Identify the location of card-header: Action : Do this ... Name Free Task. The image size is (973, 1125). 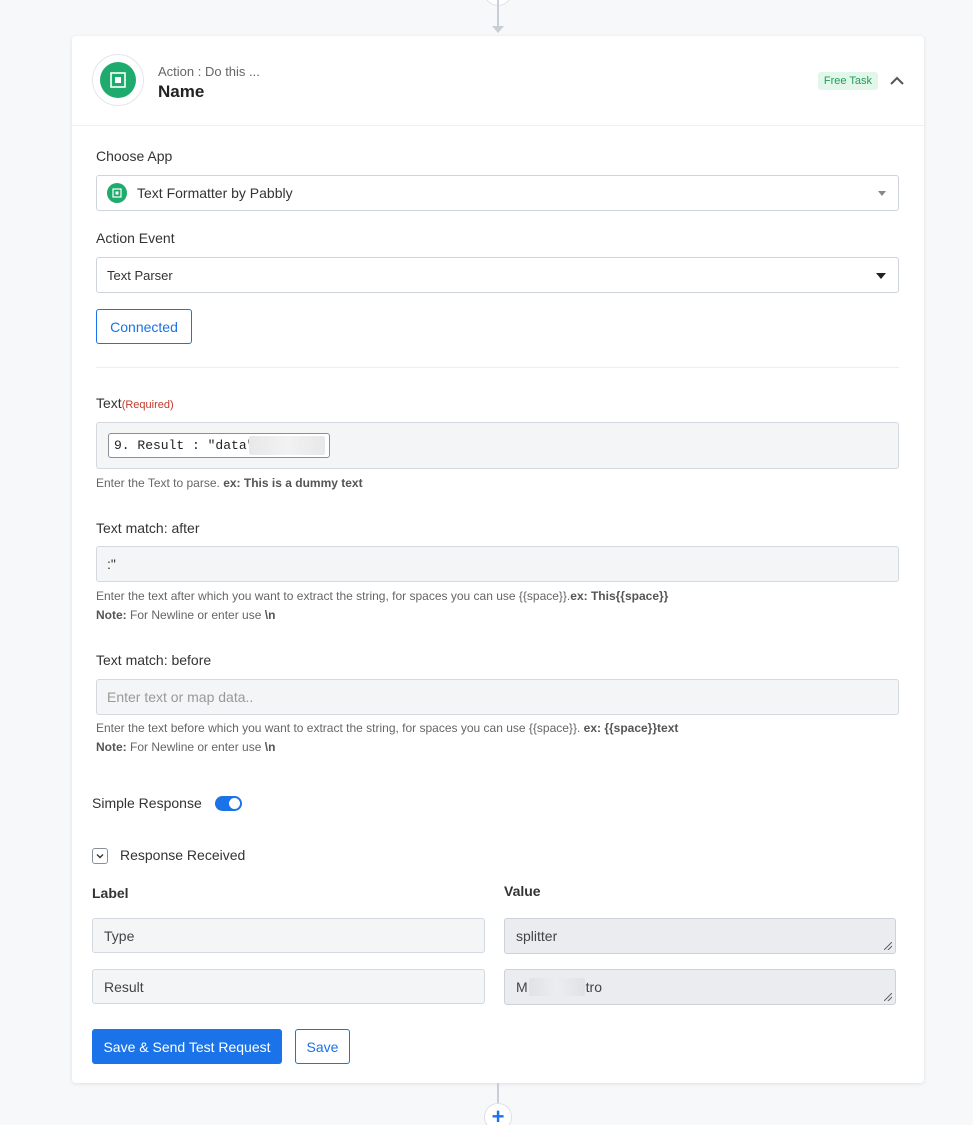
(498, 81).